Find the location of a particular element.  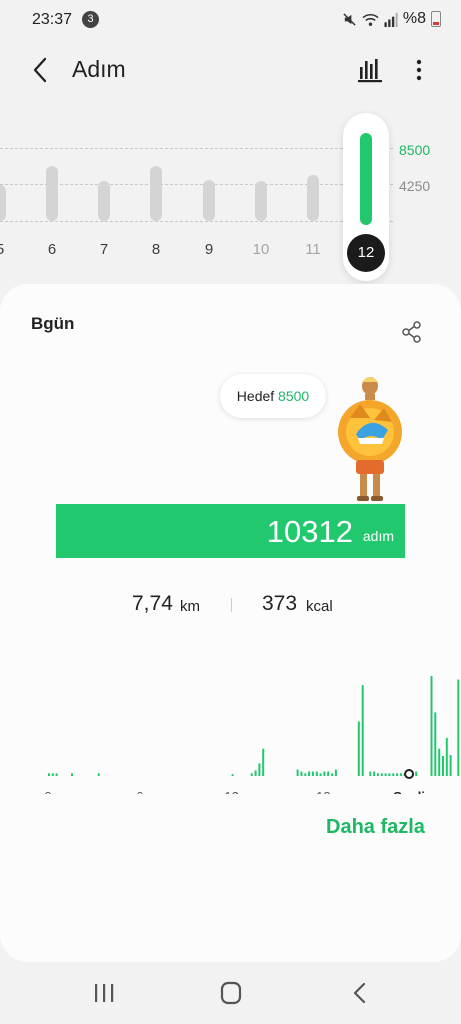

bar-chart-icon is located at coordinates (371, 70).